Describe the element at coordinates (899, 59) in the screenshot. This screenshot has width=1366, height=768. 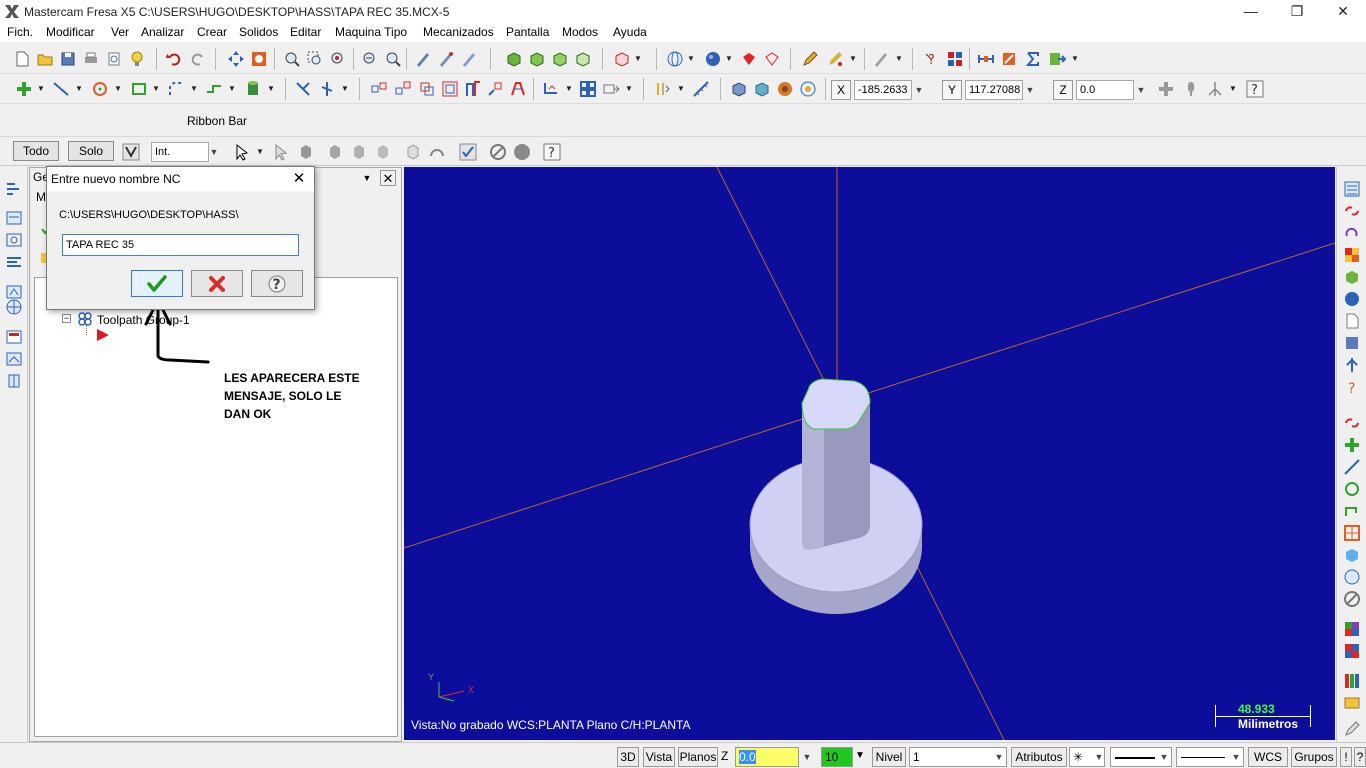
I see `tool-dropdown: ▼` at that location.